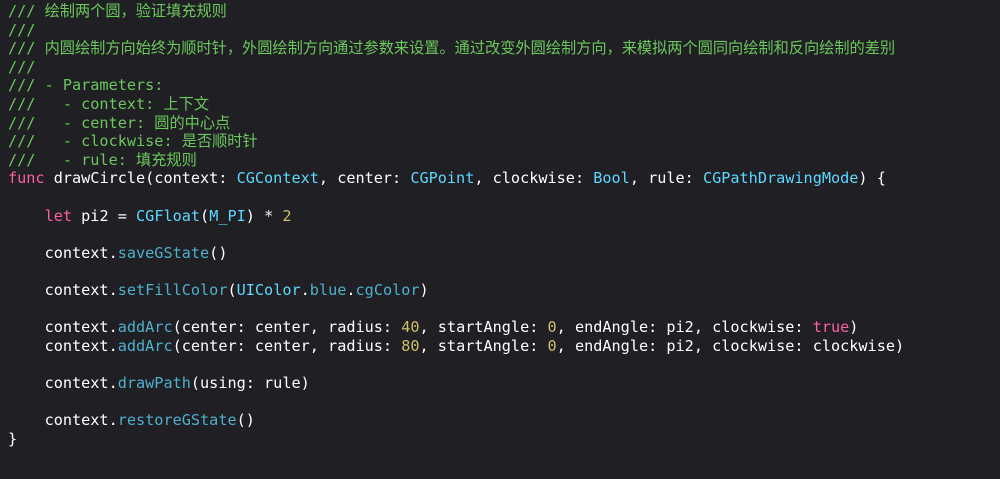 Image resolution: width=1000 pixels, height=479 pixels. What do you see at coordinates (287, 215) in the screenshot?
I see `code-token-number: 2` at bounding box center [287, 215].